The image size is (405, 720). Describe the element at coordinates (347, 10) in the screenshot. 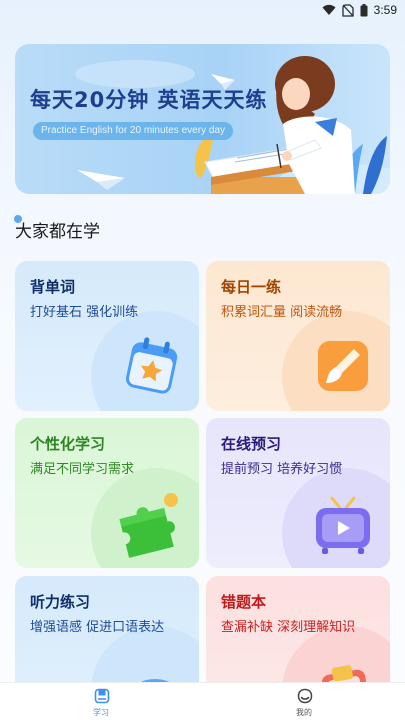

I see `no-sim-icon` at that location.